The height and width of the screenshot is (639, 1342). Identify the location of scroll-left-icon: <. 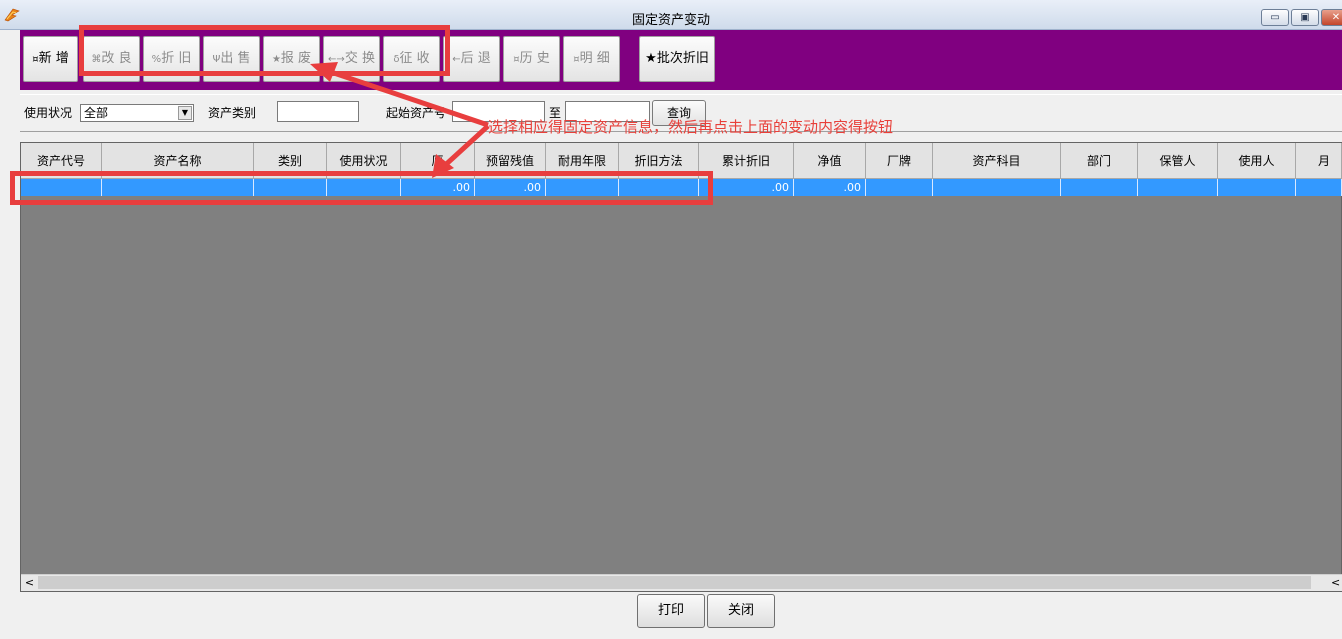
(29, 582).